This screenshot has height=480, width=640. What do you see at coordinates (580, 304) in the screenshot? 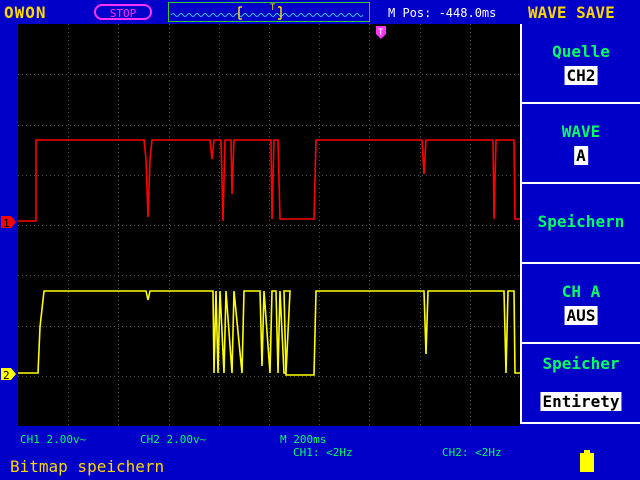
I see `menu-item-ch-a: CH A AUS` at bounding box center [580, 304].